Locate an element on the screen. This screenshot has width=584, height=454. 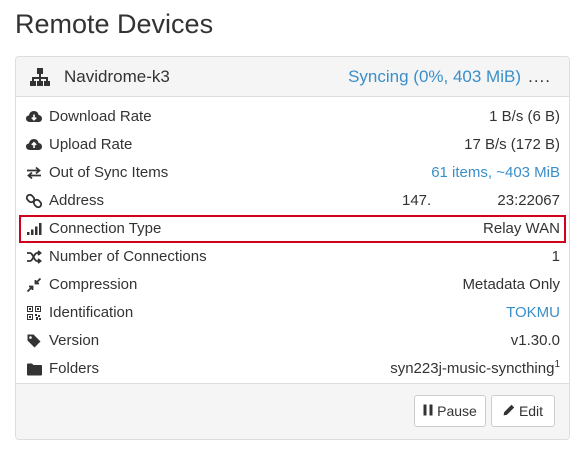
row-address: Address 147. 23:22067 is located at coordinates (292, 201).